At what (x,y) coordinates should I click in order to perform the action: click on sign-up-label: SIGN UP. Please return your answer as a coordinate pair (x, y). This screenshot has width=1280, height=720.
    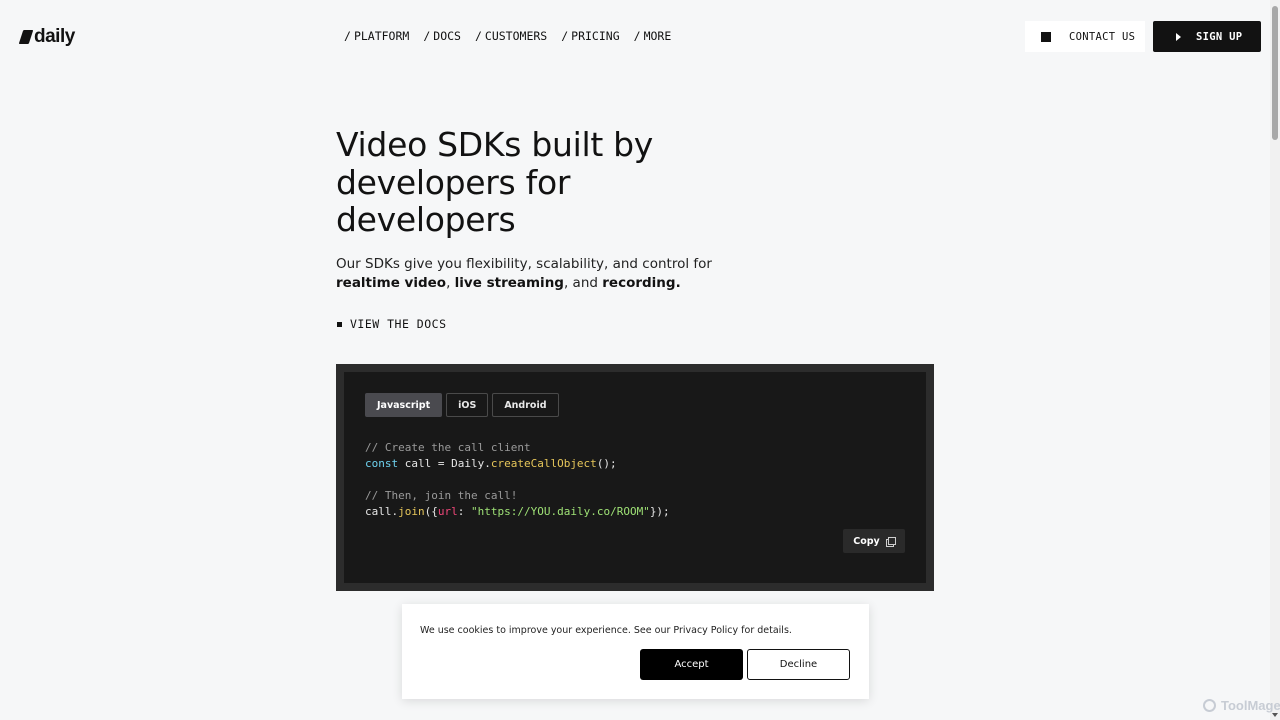
    Looking at the image, I should click on (1219, 36).